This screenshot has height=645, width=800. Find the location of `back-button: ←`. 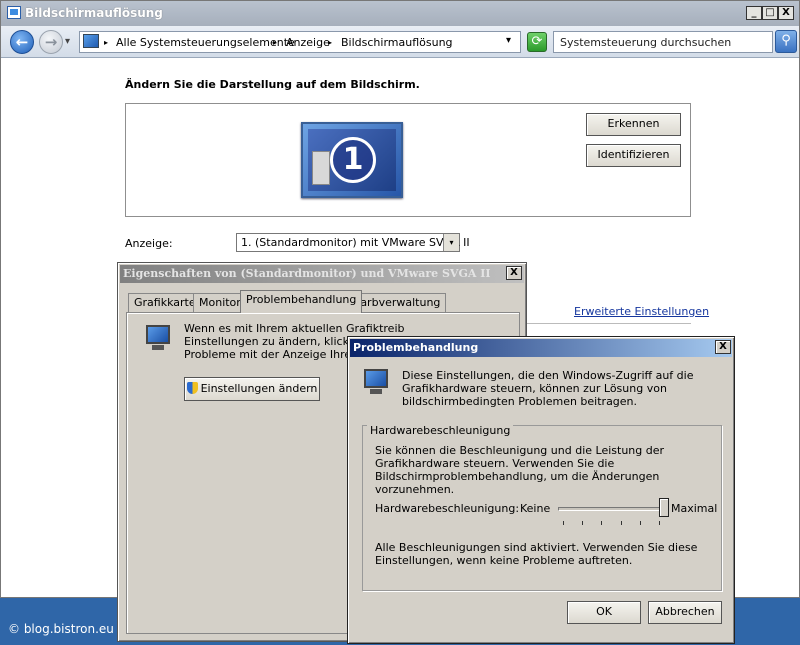

back-button: ← is located at coordinates (22, 42).